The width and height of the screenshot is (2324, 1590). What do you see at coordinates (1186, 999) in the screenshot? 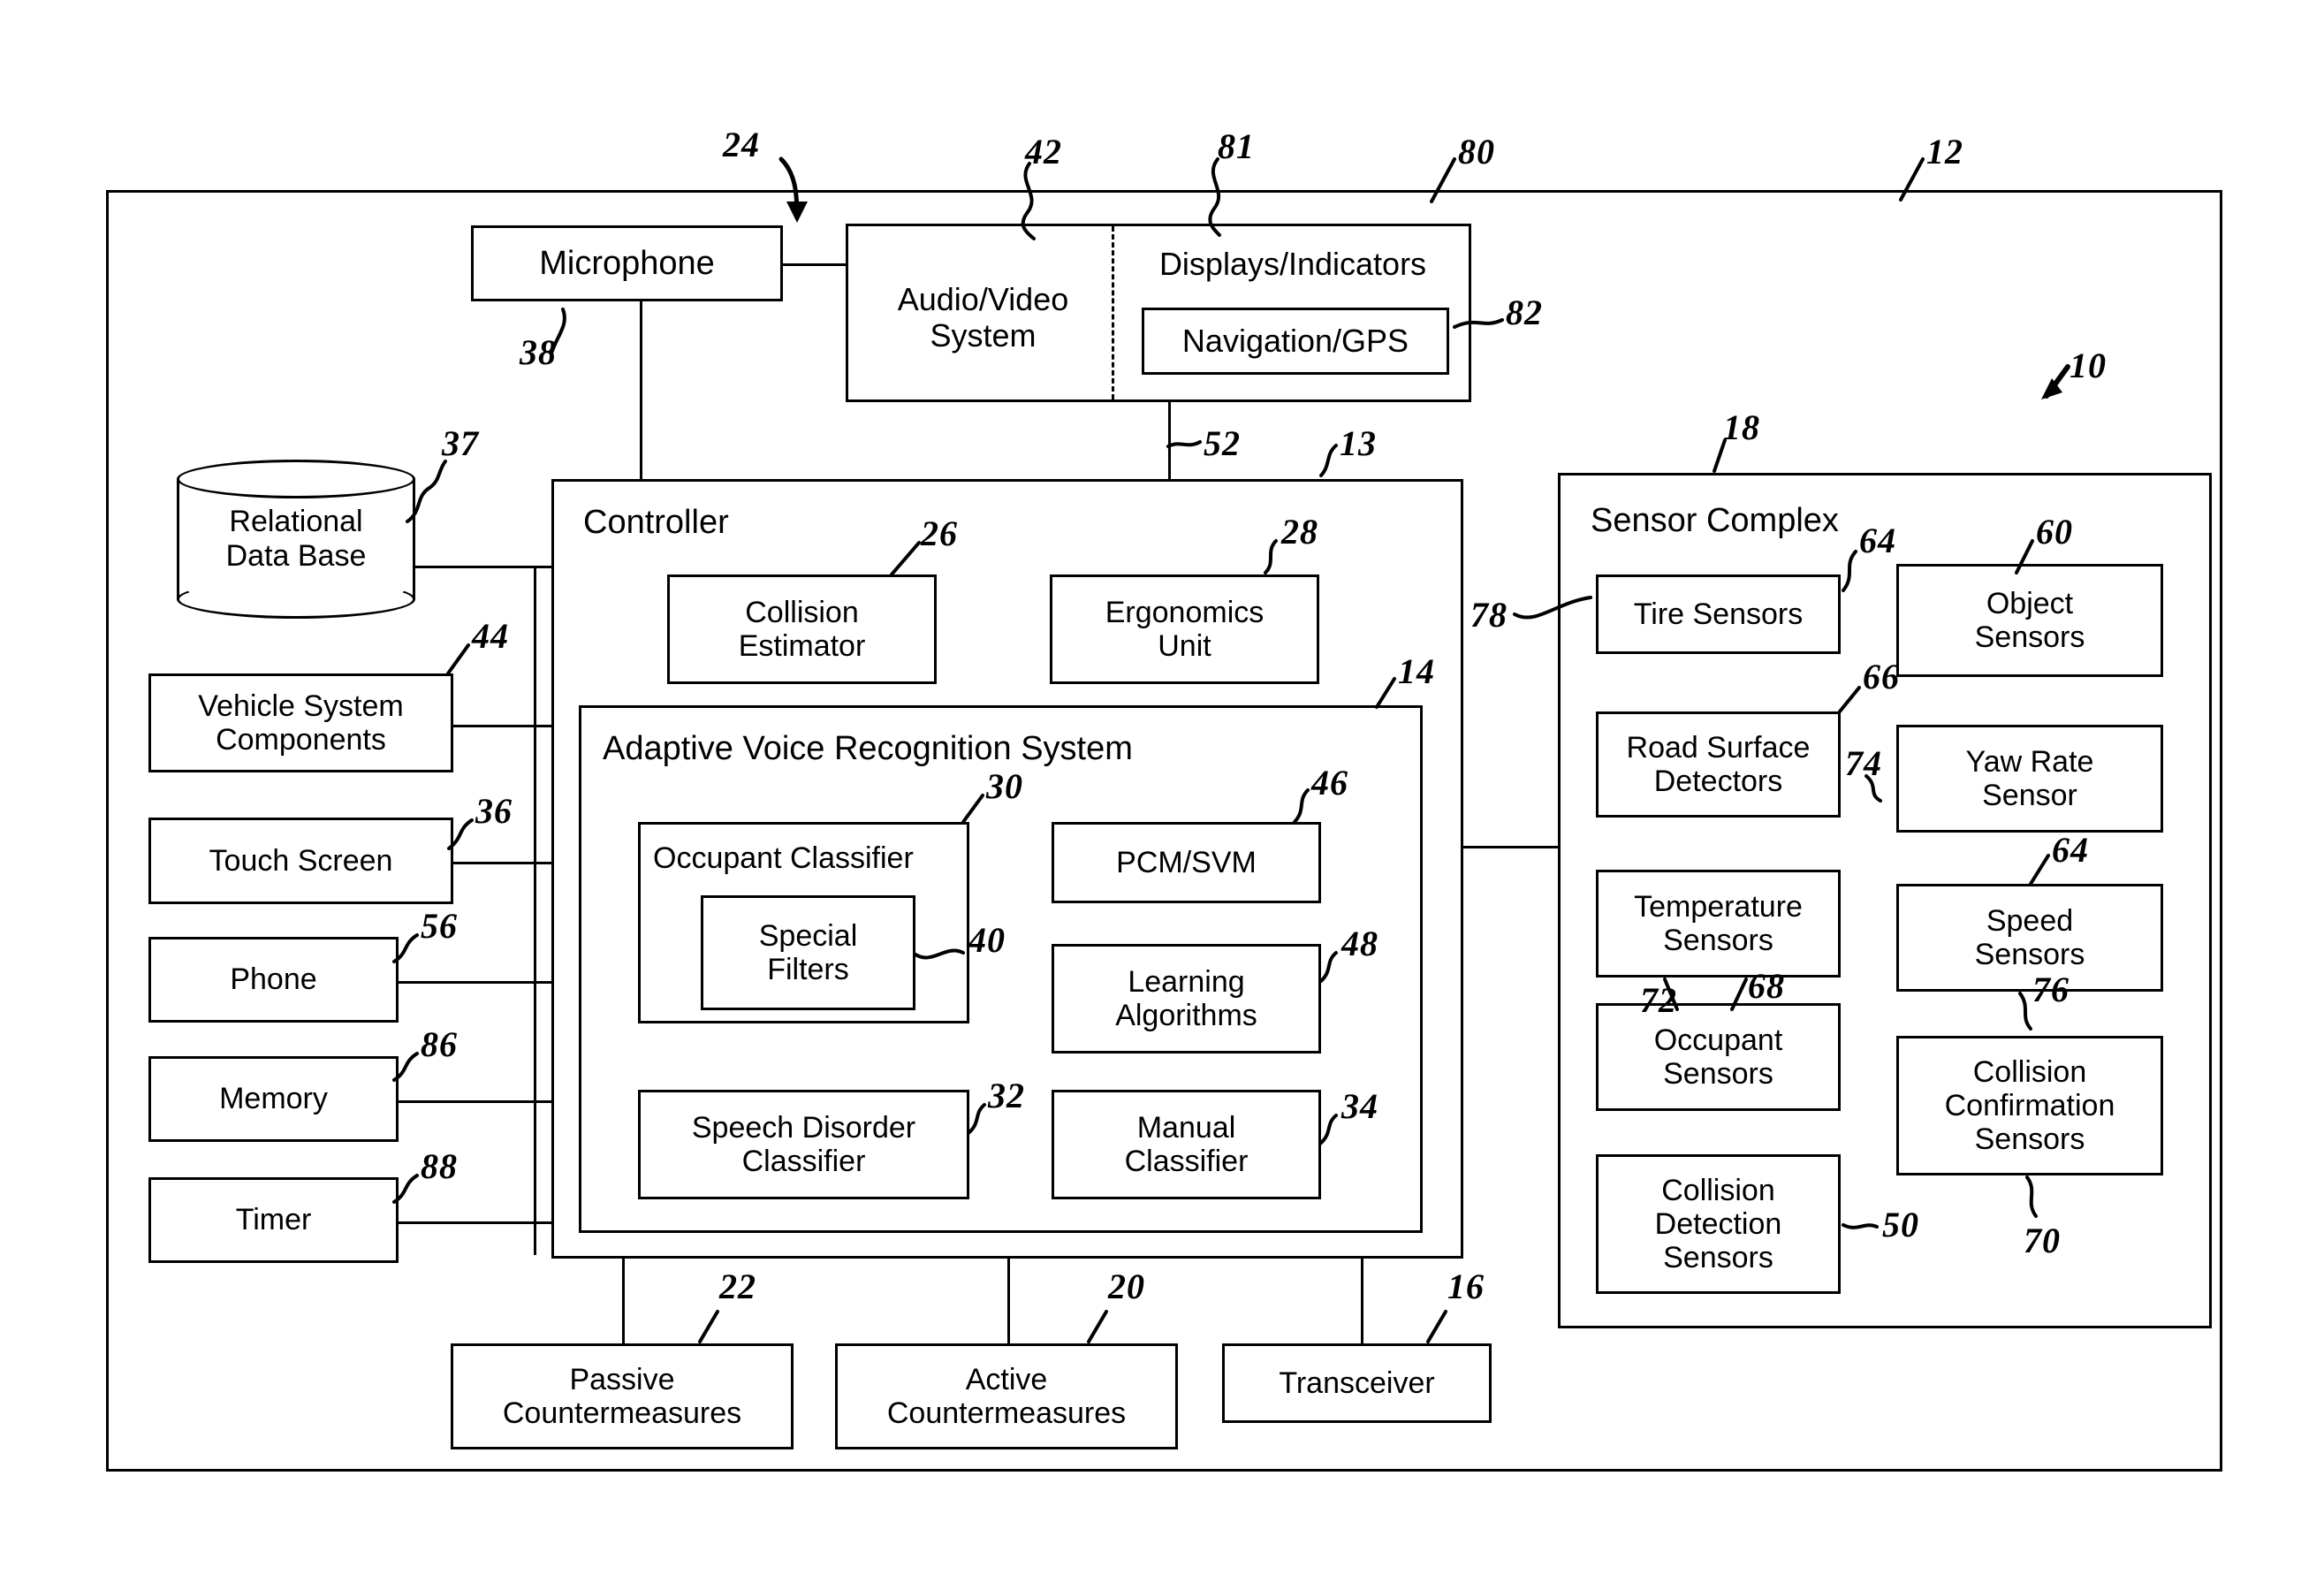
I see `learning-algorithms-box: Learning Algorithms` at bounding box center [1186, 999].